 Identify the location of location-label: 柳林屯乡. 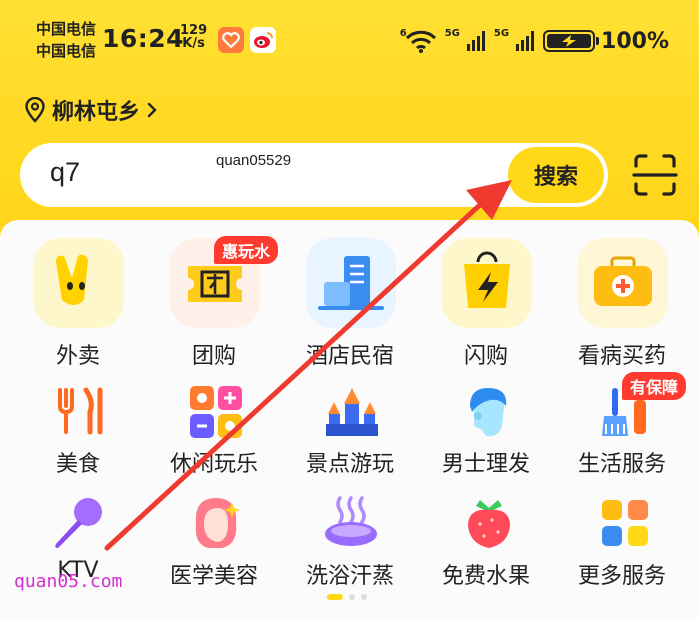
(96, 112).